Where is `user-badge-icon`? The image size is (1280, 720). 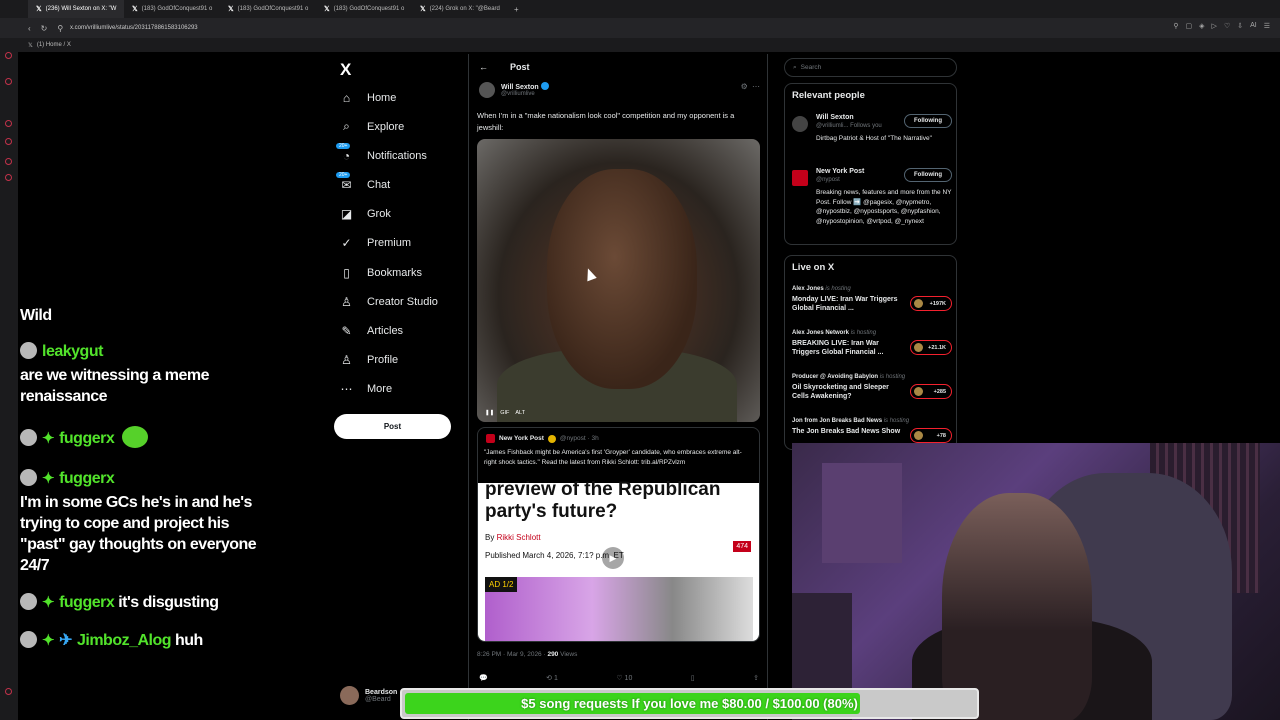 user-badge-icon is located at coordinates (28, 477).